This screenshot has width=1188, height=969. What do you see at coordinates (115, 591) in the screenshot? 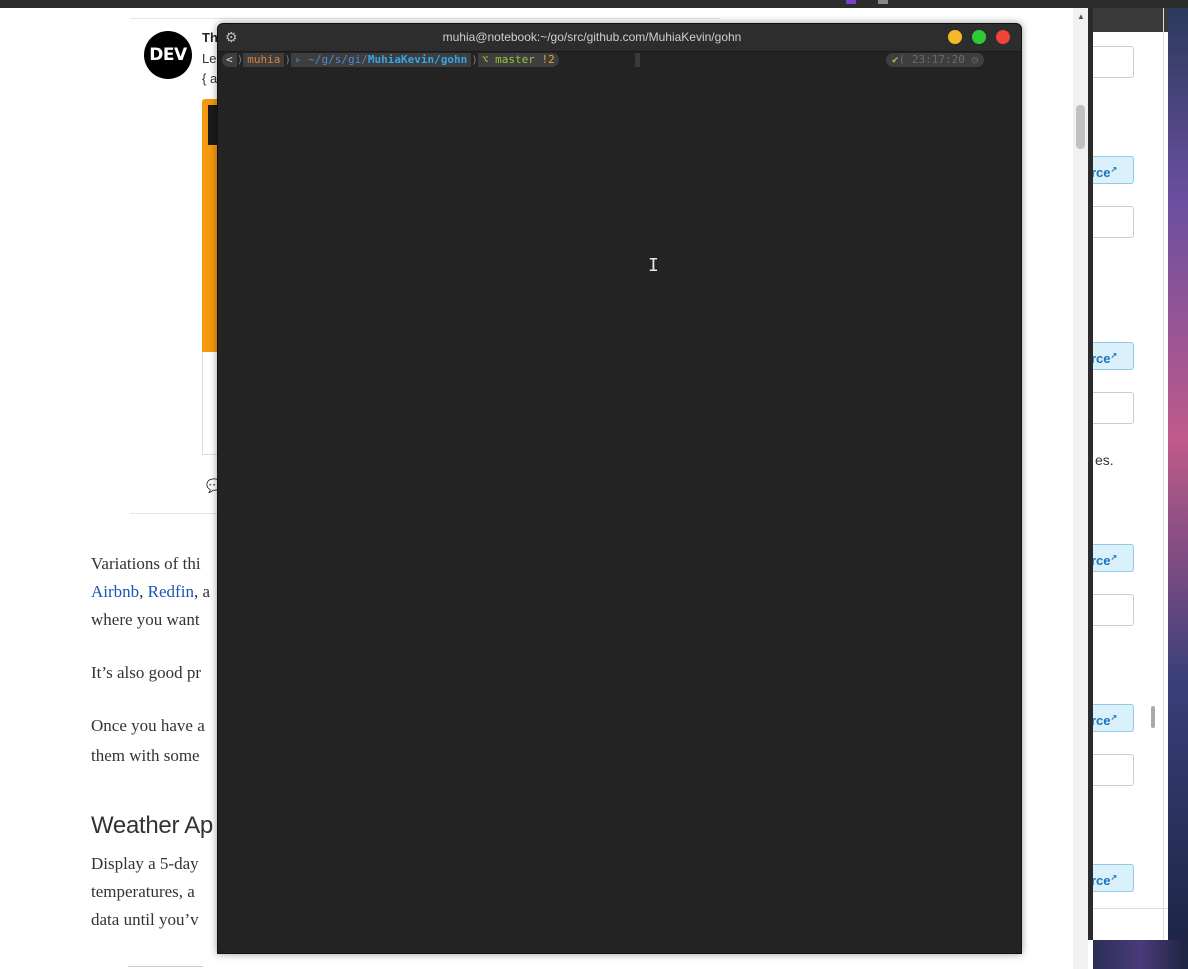
I see `link-airbnb: Airbnb` at bounding box center [115, 591].